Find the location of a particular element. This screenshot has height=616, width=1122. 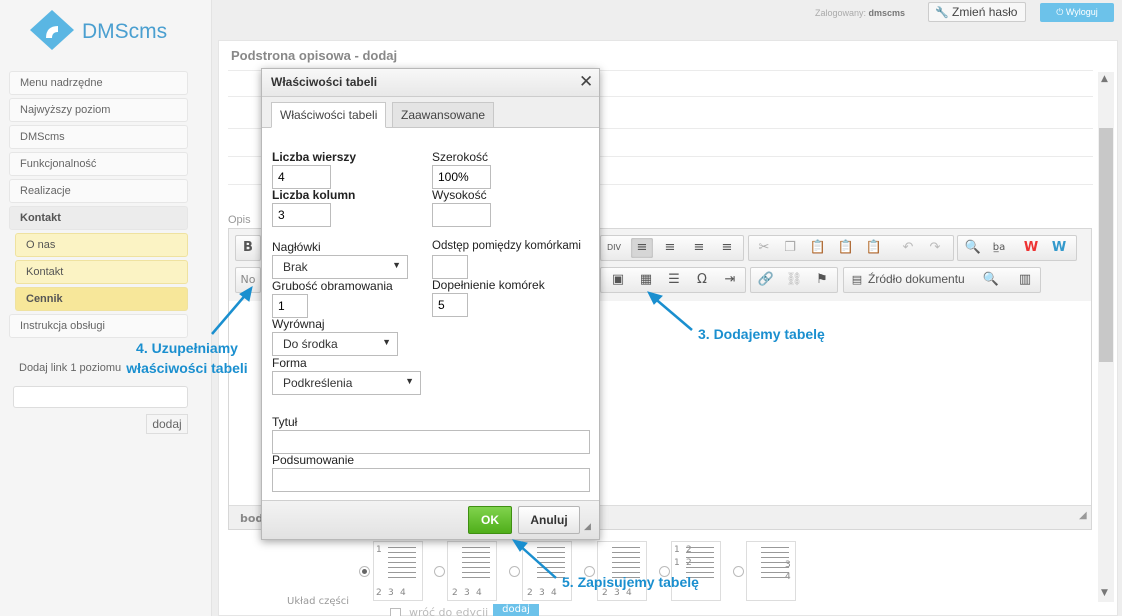

cell-spacing-input is located at coordinates (450, 267).